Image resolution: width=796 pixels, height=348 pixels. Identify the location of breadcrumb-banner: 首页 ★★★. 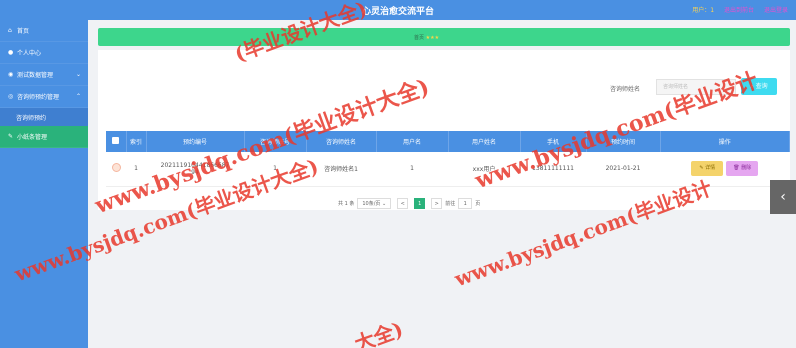
(444, 37).